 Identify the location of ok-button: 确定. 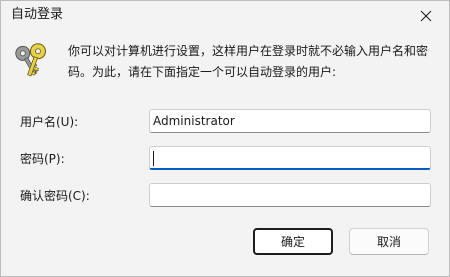
(293, 241).